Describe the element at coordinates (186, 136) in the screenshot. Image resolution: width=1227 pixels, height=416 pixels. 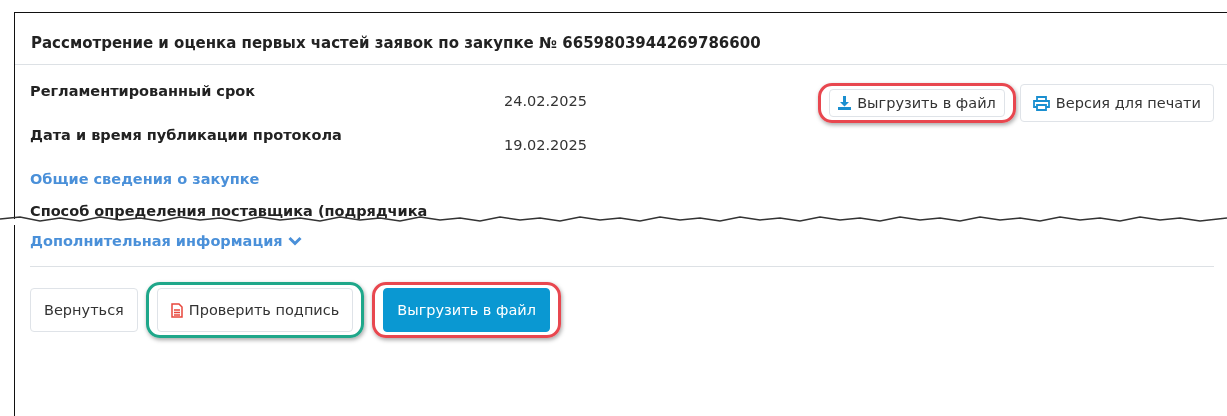
I see `field-label: Дата и время публикации протокола` at that location.